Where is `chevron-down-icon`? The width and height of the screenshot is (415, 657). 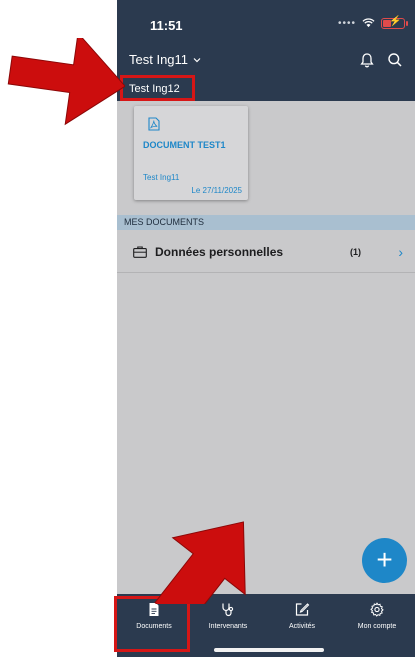
chevron-down-icon is located at coordinates (197, 60).